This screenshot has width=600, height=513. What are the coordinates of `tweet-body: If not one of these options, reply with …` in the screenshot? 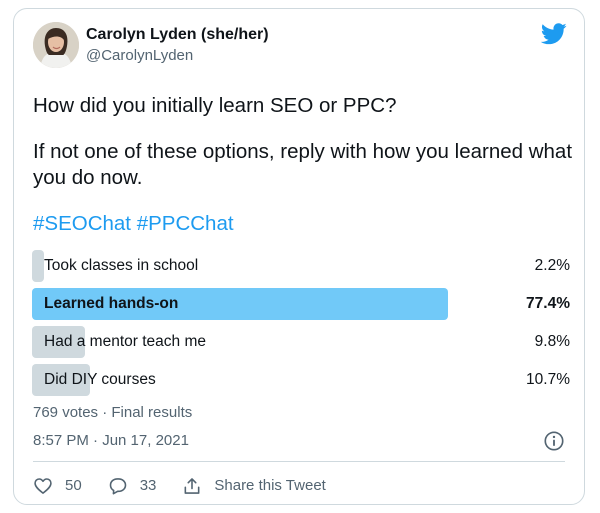 It's located at (303, 164).